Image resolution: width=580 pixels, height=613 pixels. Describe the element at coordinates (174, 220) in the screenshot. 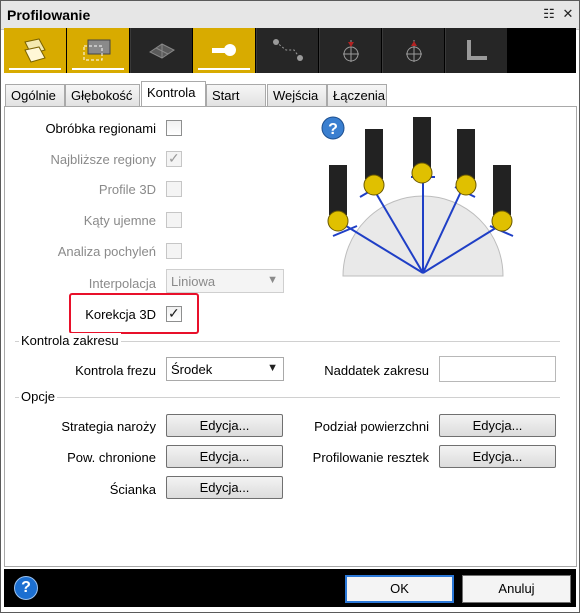

I see `katy-ujemne-checkbox` at that location.